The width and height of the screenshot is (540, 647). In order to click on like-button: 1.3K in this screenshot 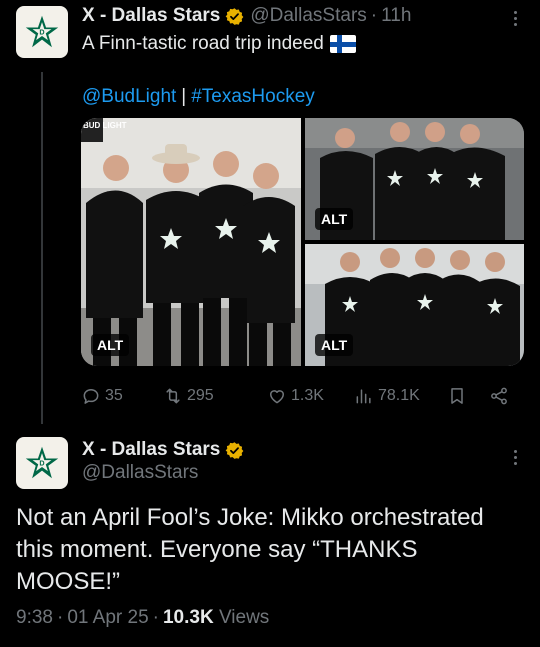, I will do `click(295, 396)`.